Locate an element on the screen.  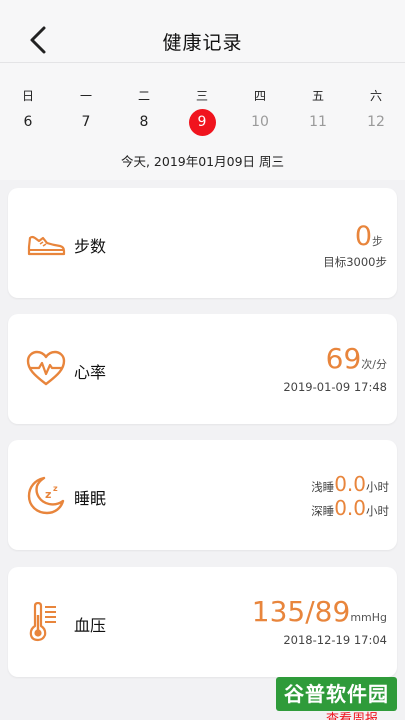
sleep-label: 睡眠 is located at coordinates (90, 498).